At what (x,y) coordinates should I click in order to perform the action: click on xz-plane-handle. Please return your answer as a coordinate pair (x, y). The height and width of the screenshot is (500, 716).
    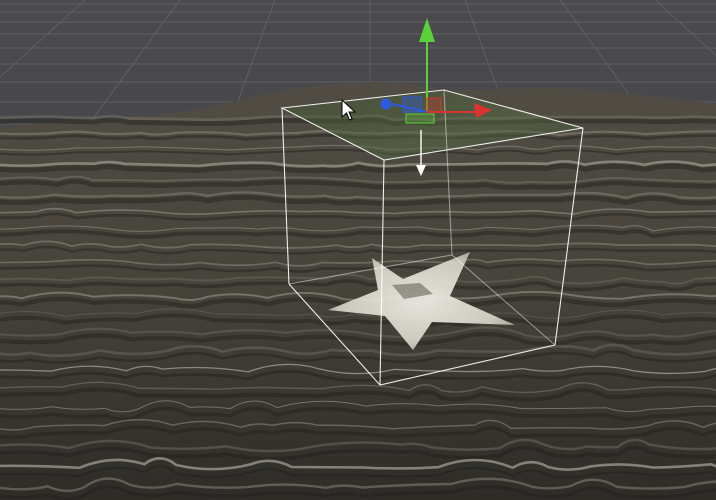
    Looking at the image, I should click on (420, 118).